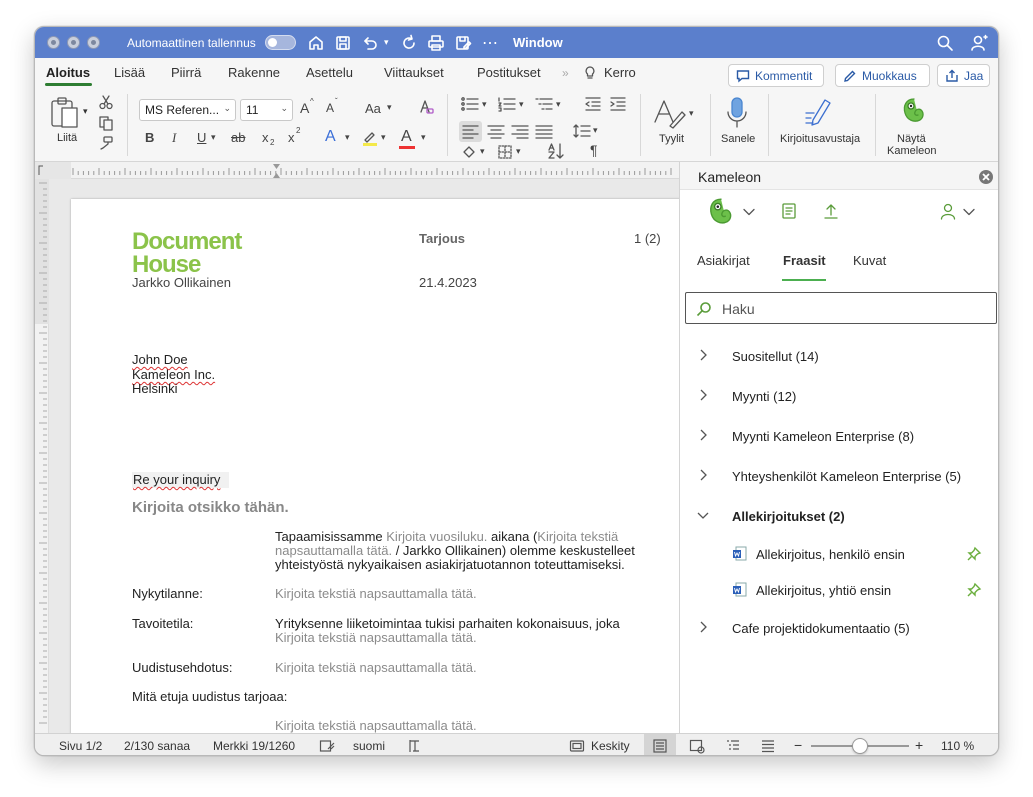 The width and height of the screenshot is (1033, 797). What do you see at coordinates (330, 108) in the screenshot?
I see `shrink-font-icon: A` at bounding box center [330, 108].